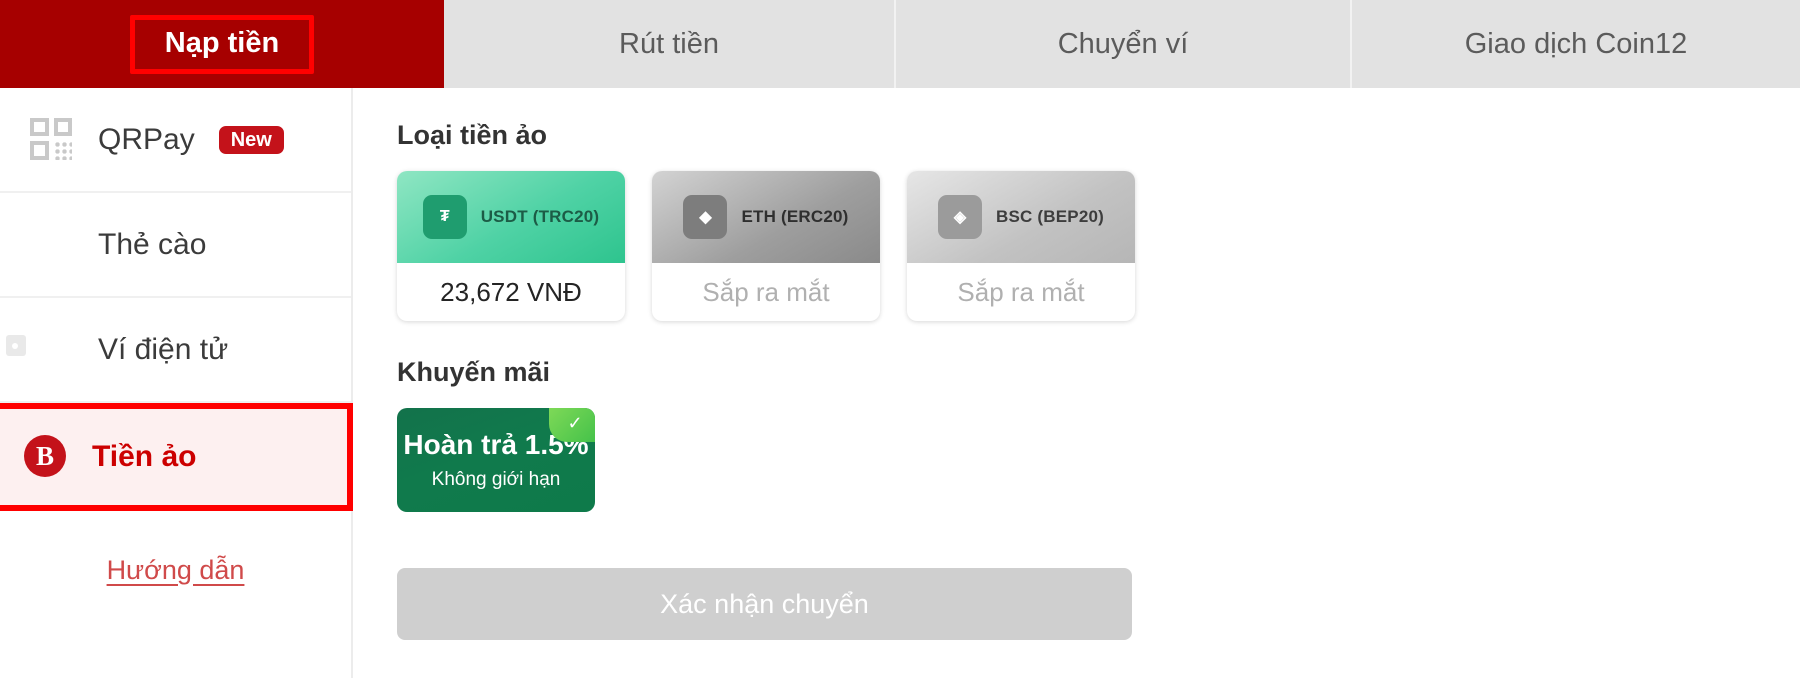 The width and height of the screenshot is (1800, 678). Describe the element at coordinates (572, 425) in the screenshot. I see `check-icon: ✓` at that location.